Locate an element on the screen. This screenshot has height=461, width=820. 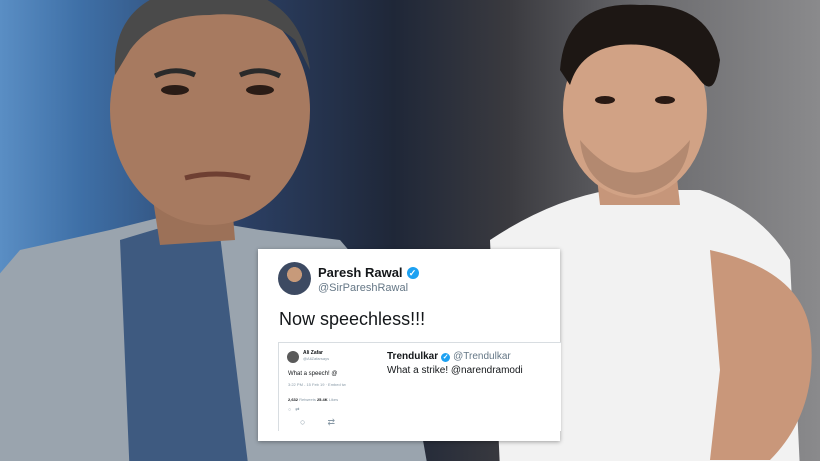
retweet-icon: ⇄ is located at coordinates (342, 422).